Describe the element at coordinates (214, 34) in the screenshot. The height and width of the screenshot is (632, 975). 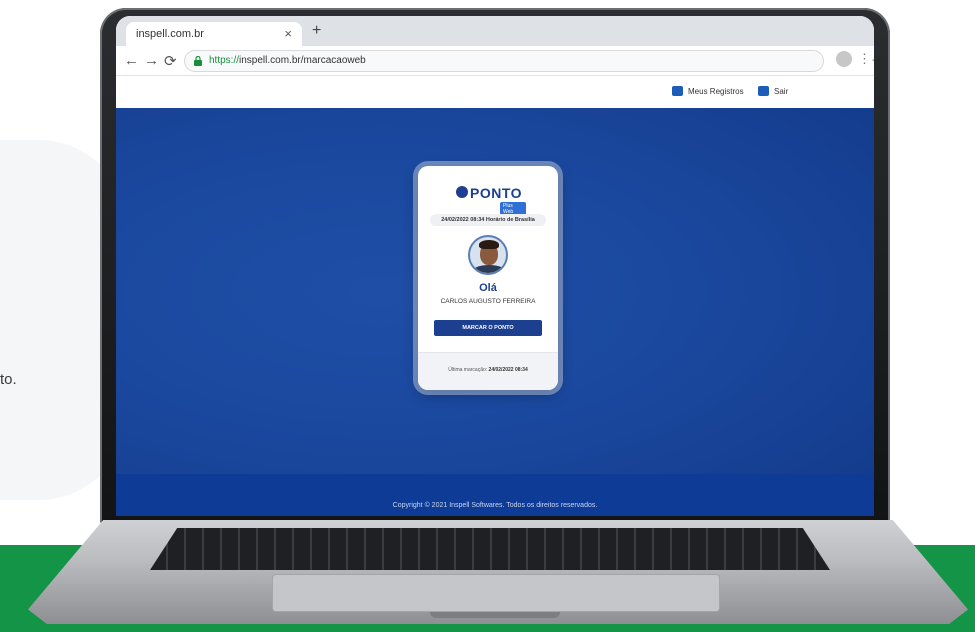
I see `browser-tab: inspell.com.br ×` at that location.